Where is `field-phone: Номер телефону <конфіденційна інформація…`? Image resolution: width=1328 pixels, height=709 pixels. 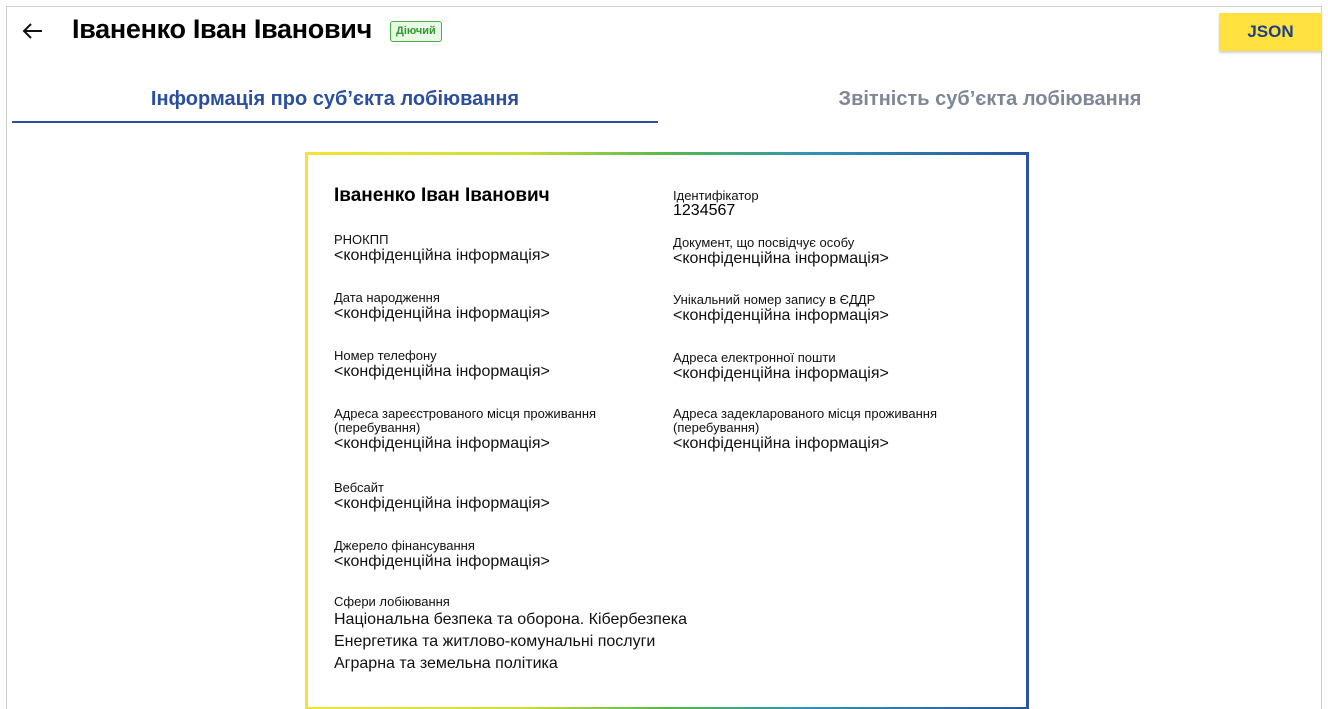
field-phone: Номер телефону <конфіденційна інформація… is located at coordinates (499, 365).